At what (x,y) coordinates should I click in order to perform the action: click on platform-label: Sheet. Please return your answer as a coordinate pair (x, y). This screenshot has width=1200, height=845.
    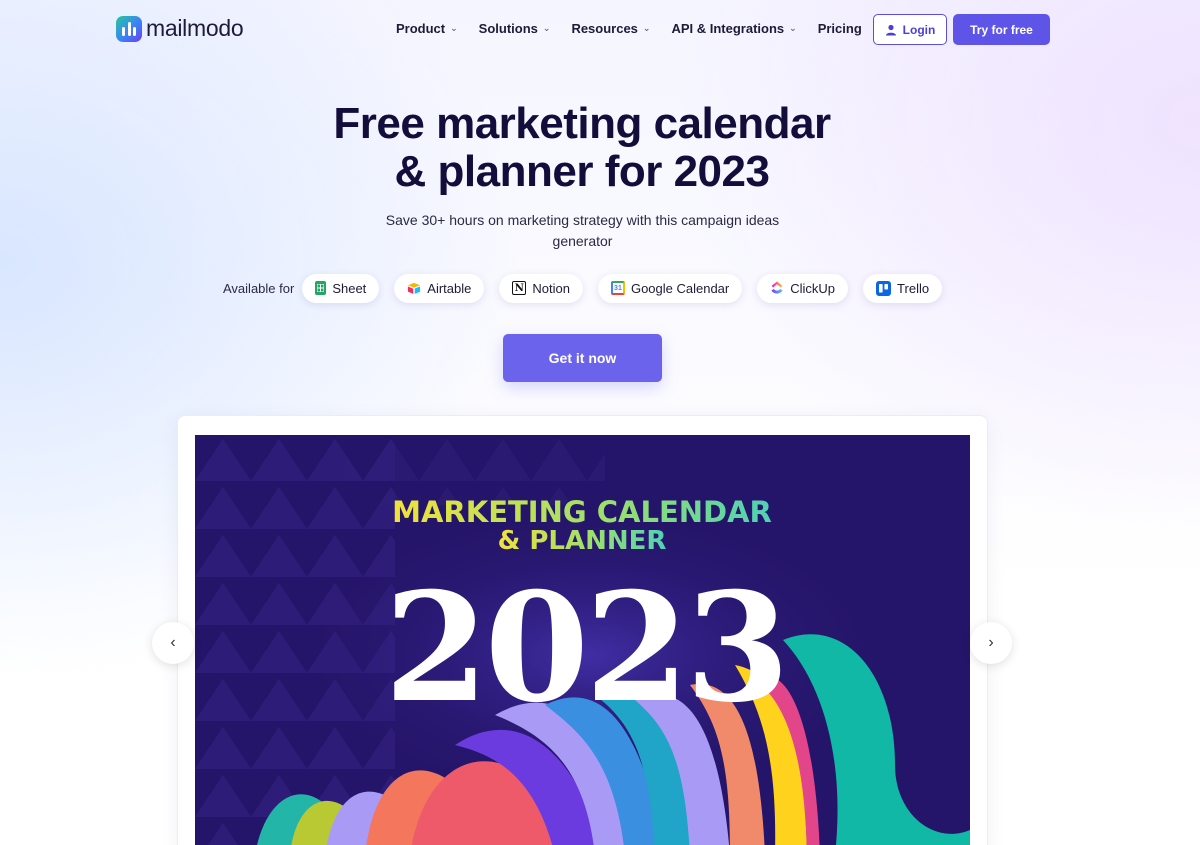
    Looking at the image, I should click on (349, 288).